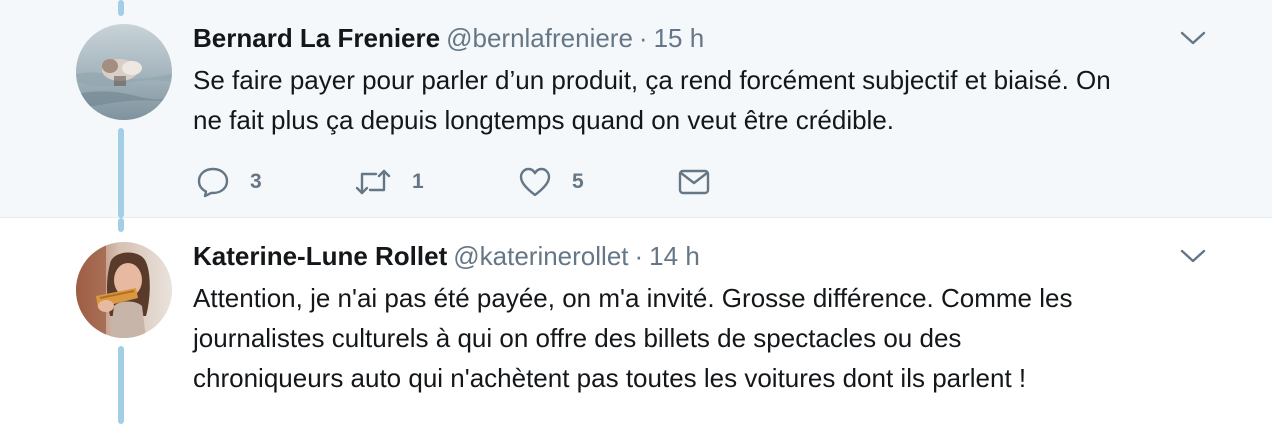  I want to click on retweet-icon, so click(373, 182).